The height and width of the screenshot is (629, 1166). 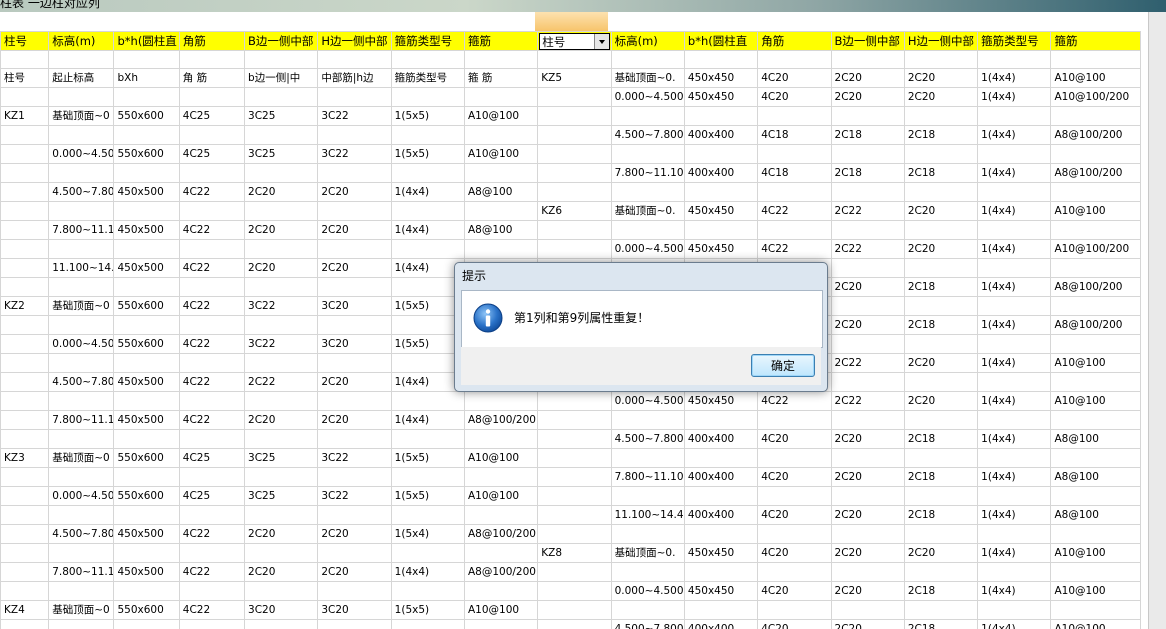 I want to click on table-cell: 4C20, so click(x=794, y=97).